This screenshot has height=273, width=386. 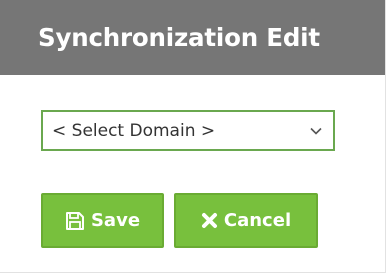 I want to click on save-label: Save, so click(x=115, y=220).